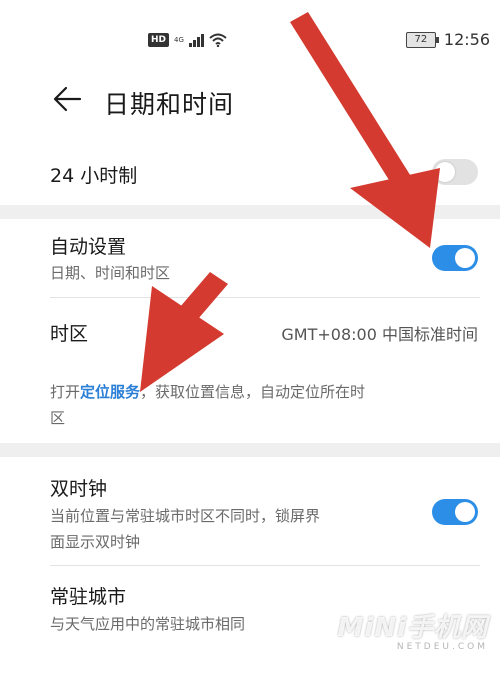 This screenshot has height=674, width=500. I want to click on watermark: MiNi手机网 NETDEU.COM, so click(413, 629).